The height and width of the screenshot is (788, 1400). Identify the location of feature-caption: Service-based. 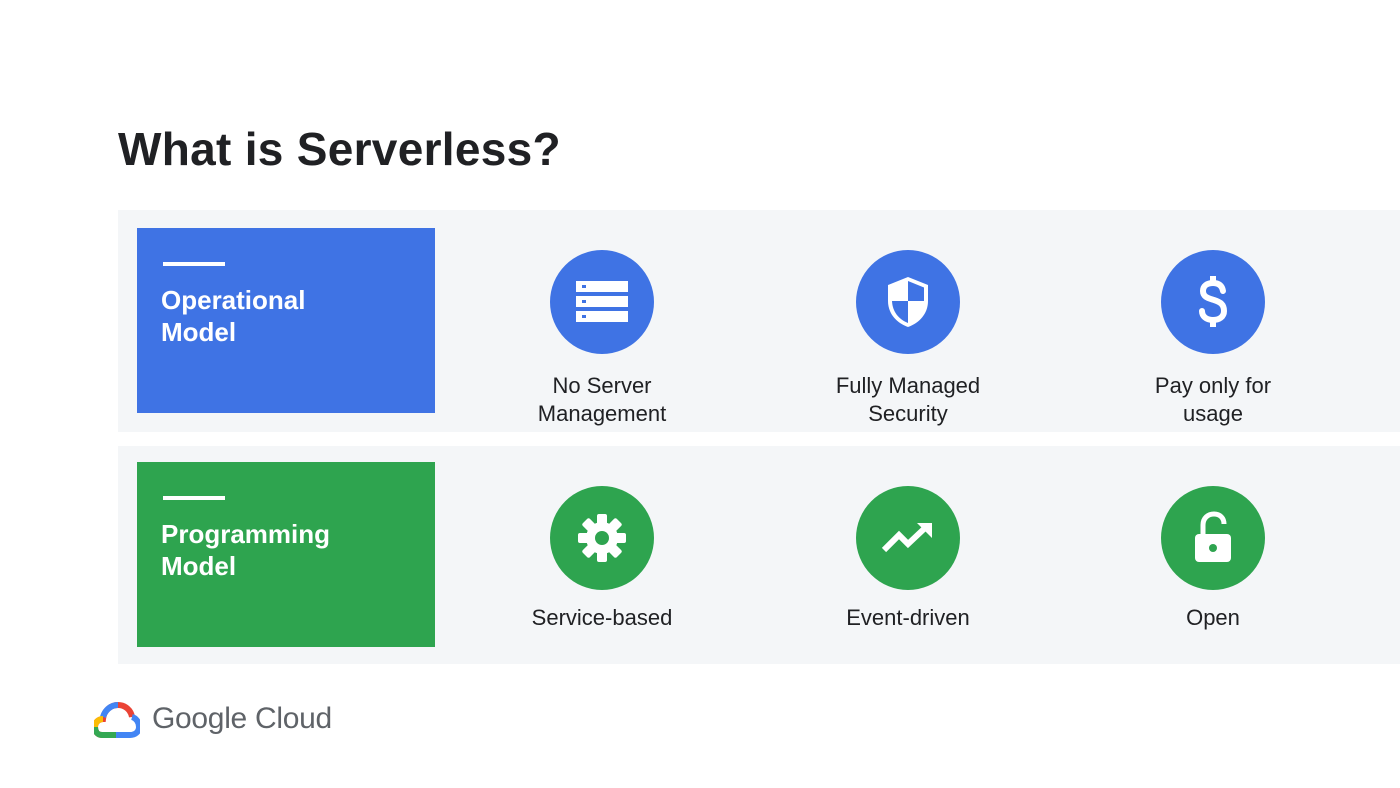
(602, 617).